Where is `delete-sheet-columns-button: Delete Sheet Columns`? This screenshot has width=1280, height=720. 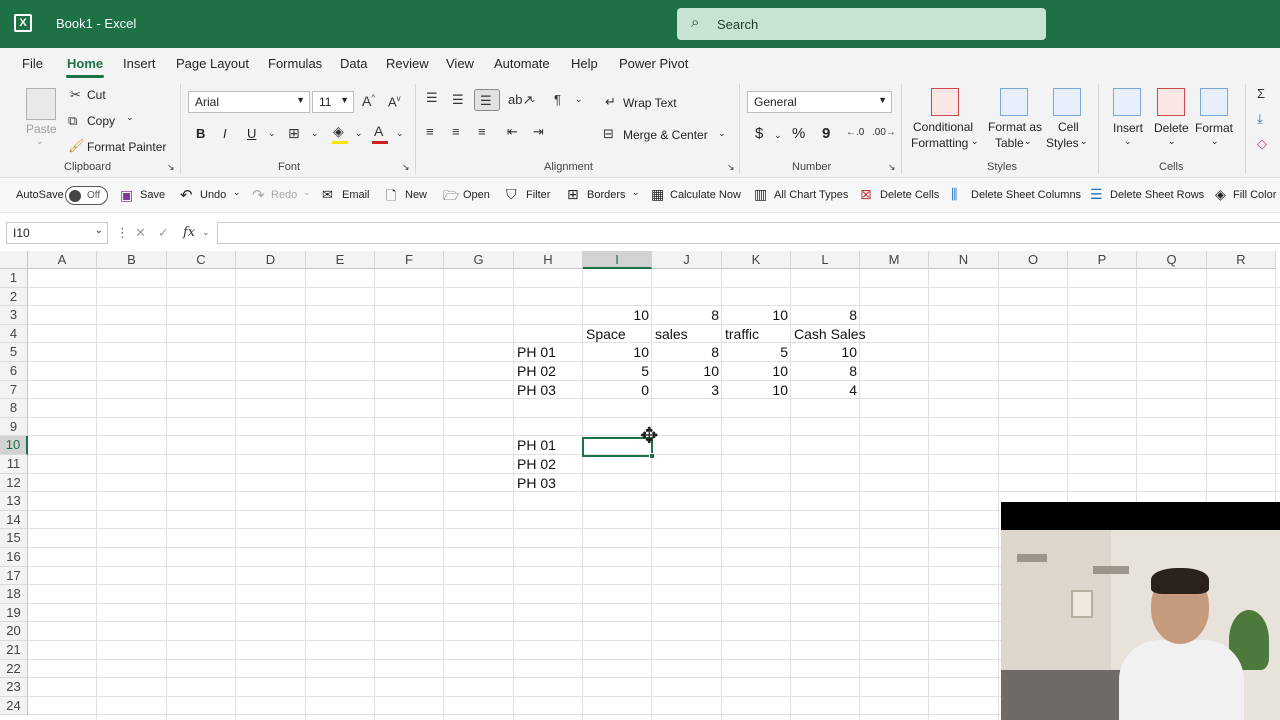
delete-sheet-columns-button: Delete Sheet Columns is located at coordinates (1026, 195).